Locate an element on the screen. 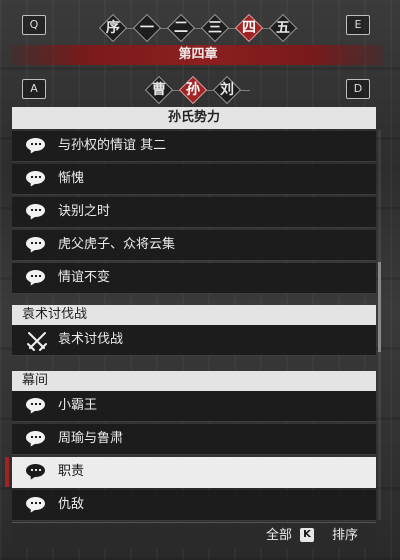  sort-button: 排序 is located at coordinates (345, 536).